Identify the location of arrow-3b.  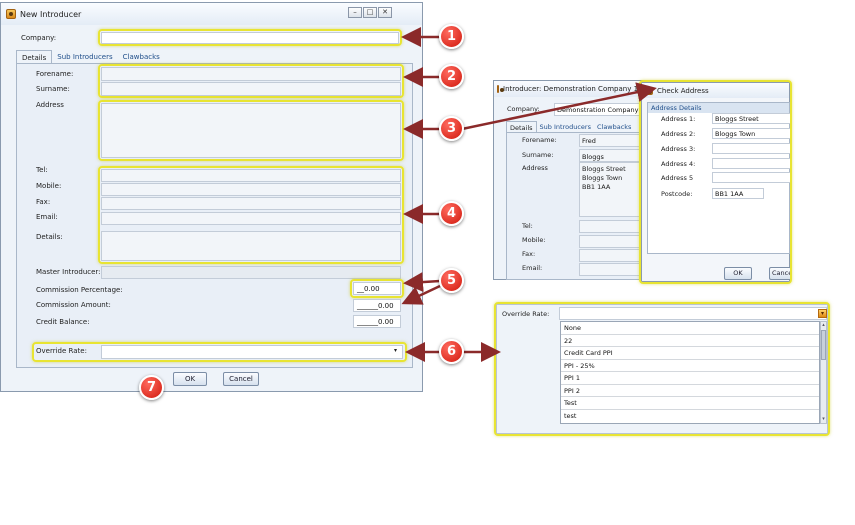
(559, 106).